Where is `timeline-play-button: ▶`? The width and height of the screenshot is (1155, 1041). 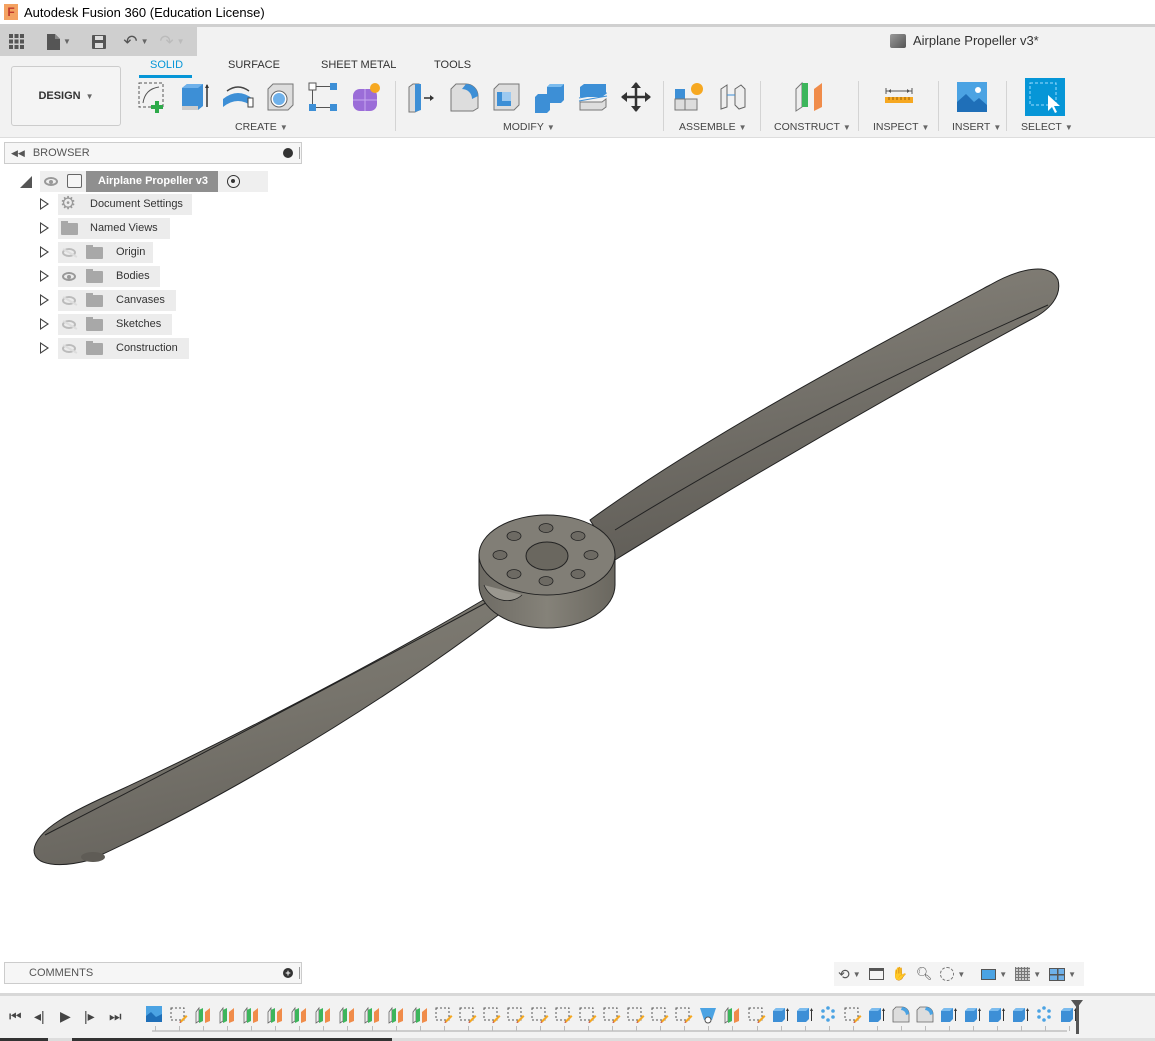 timeline-play-button: ▶ is located at coordinates (65, 1016).